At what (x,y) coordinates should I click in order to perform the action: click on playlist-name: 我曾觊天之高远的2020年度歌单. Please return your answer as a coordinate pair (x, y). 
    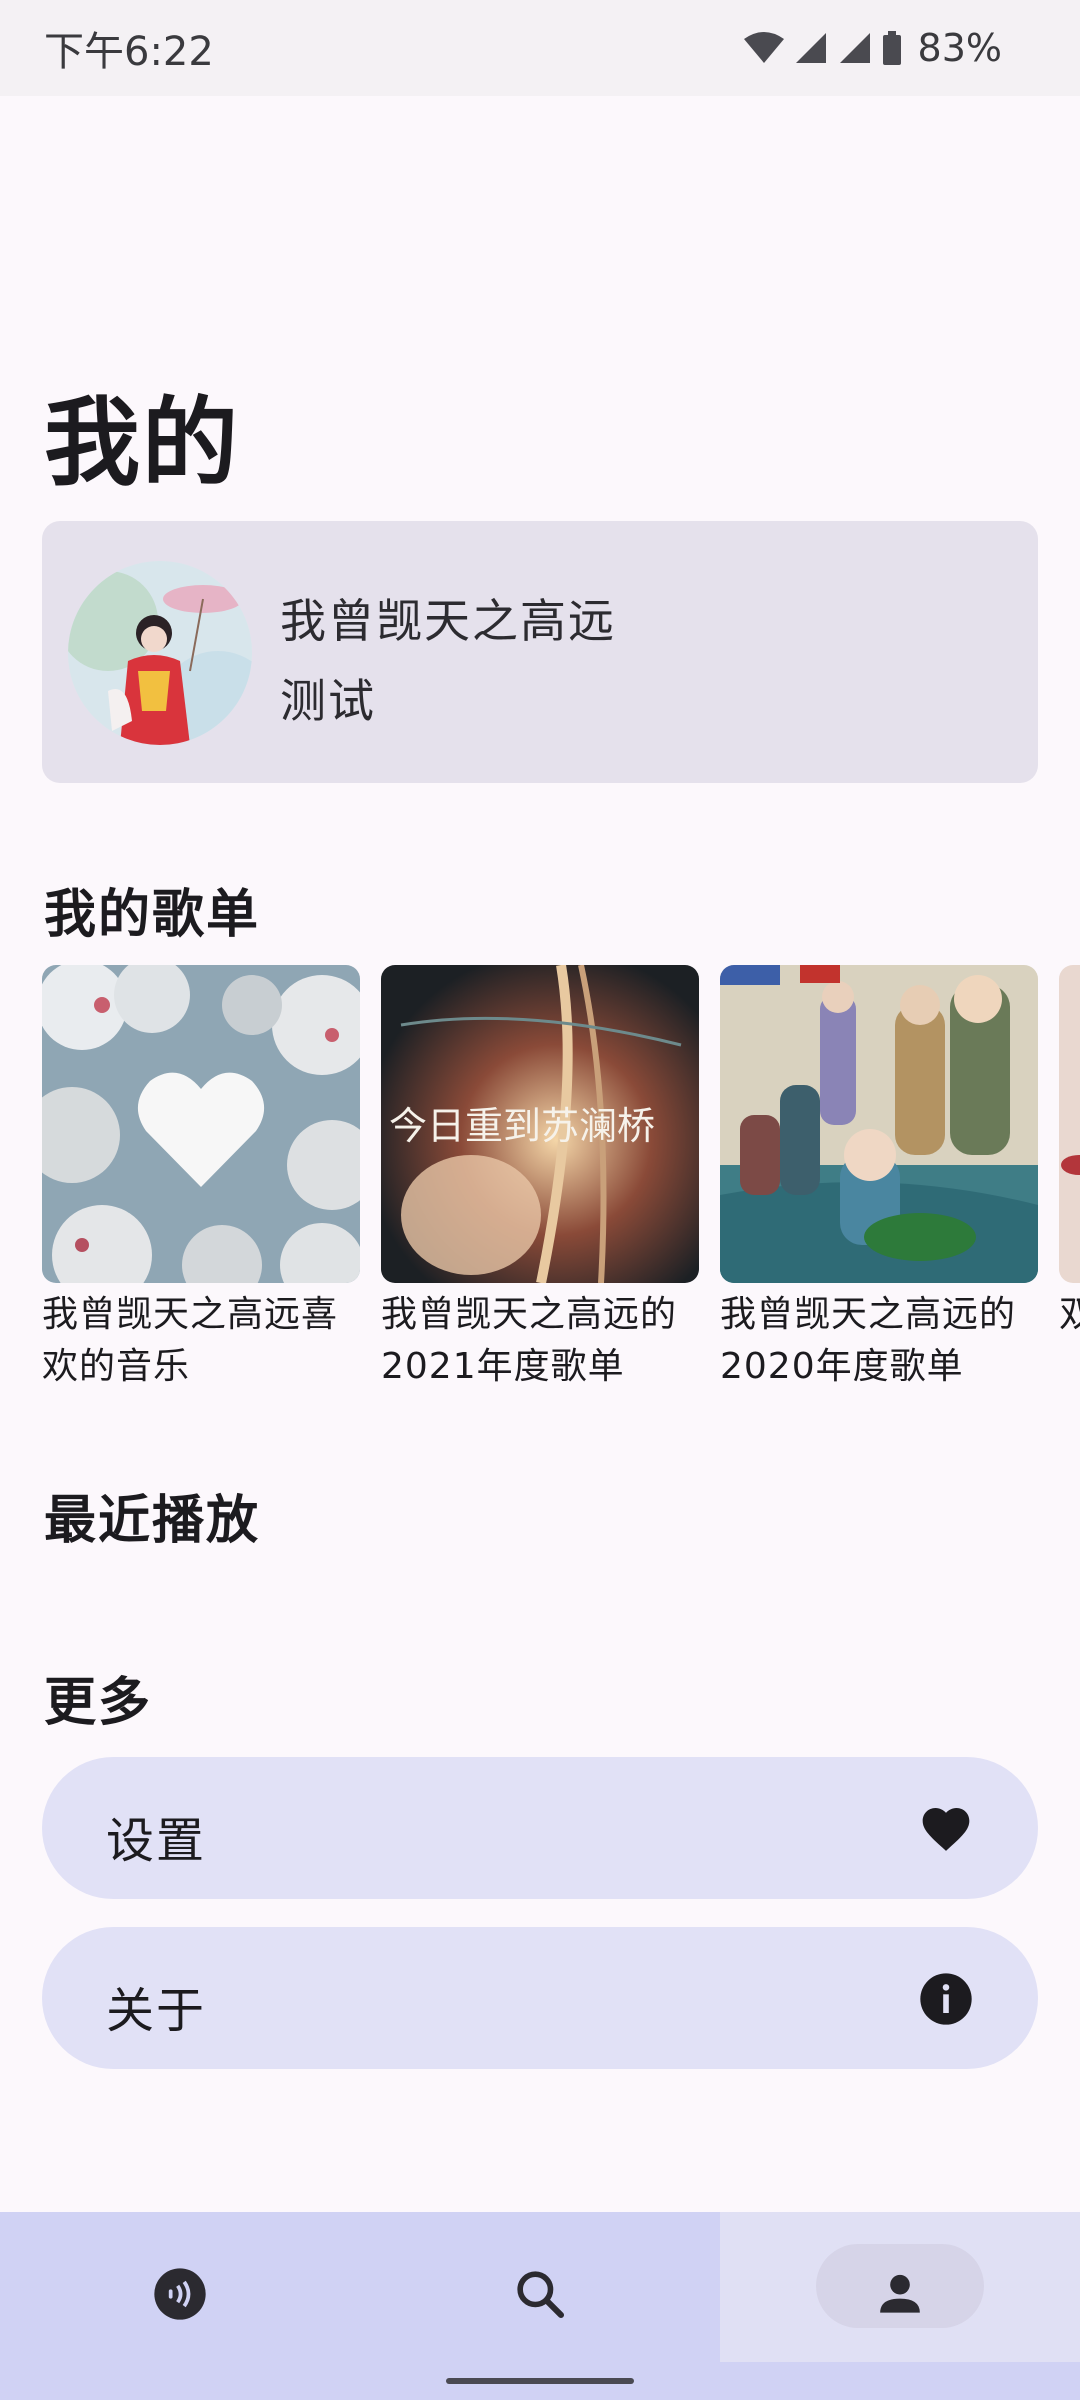
    Looking at the image, I should click on (868, 1340).